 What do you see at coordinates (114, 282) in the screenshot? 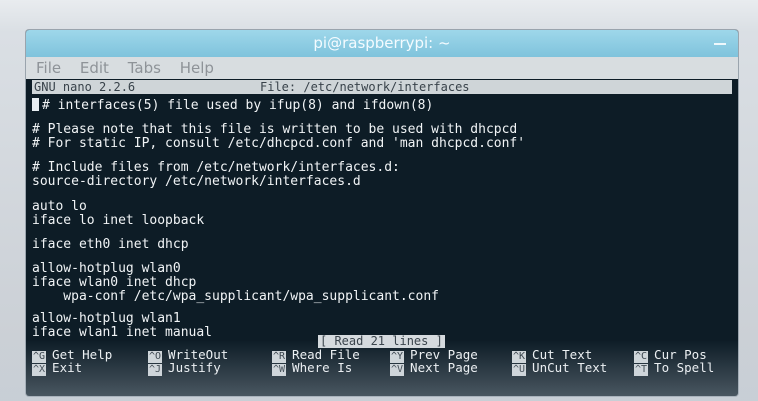
I see `editor-line: iface wlan0 inet dhcp` at bounding box center [114, 282].